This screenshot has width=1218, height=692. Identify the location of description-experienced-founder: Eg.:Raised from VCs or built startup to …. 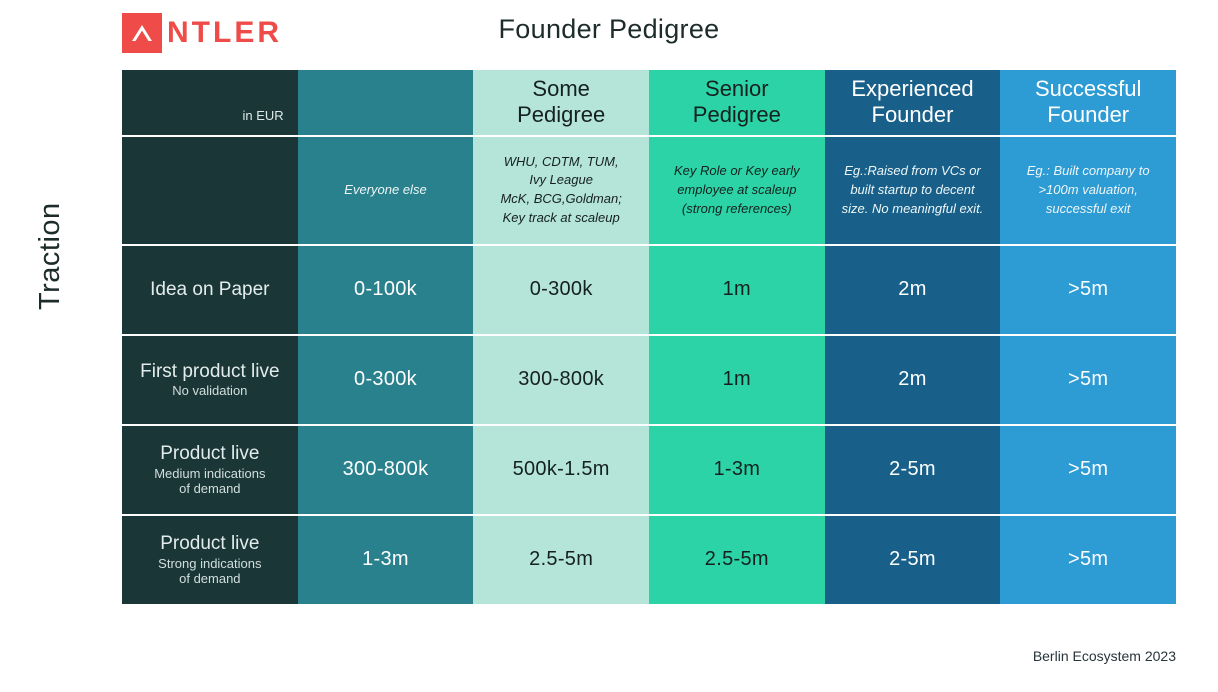
(912, 190).